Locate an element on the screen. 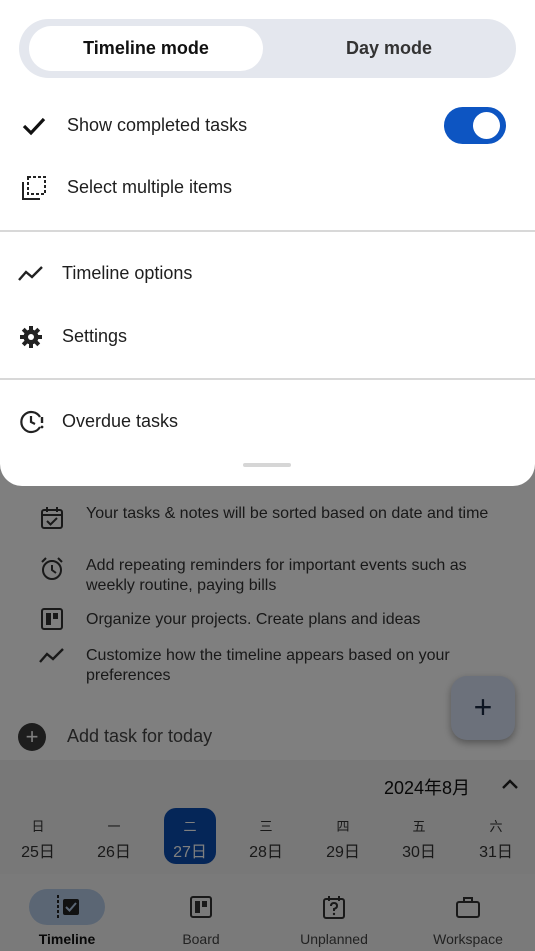 This screenshot has height=951, width=535. mode-switch: Timeline mode Day mode is located at coordinates (267, 48).